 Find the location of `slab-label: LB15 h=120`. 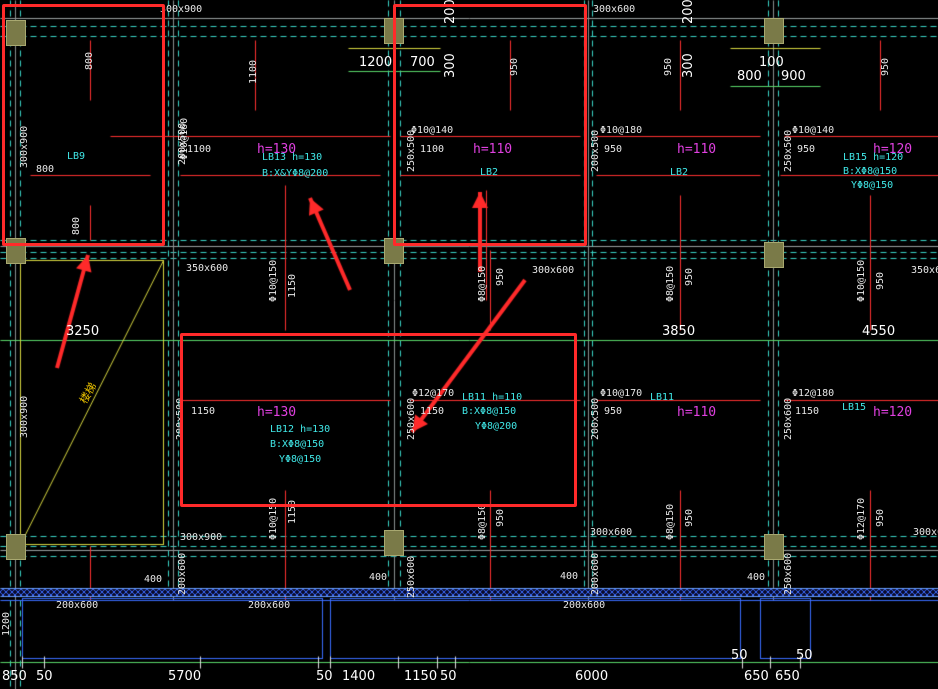

slab-label: LB15 h=120 is located at coordinates (873, 157).